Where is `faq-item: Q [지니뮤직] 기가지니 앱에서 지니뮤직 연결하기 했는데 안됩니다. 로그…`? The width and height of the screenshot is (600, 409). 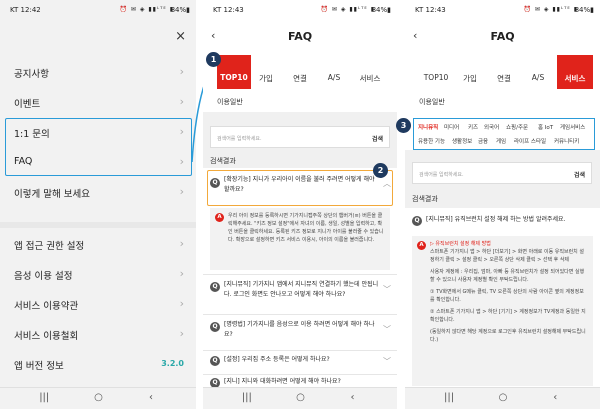 faq-item: Q [지니뮤직] 기가지니 앱에서 지니뮤직 연결하기 했는데 안됩니다. 로그… is located at coordinates (300, 295).